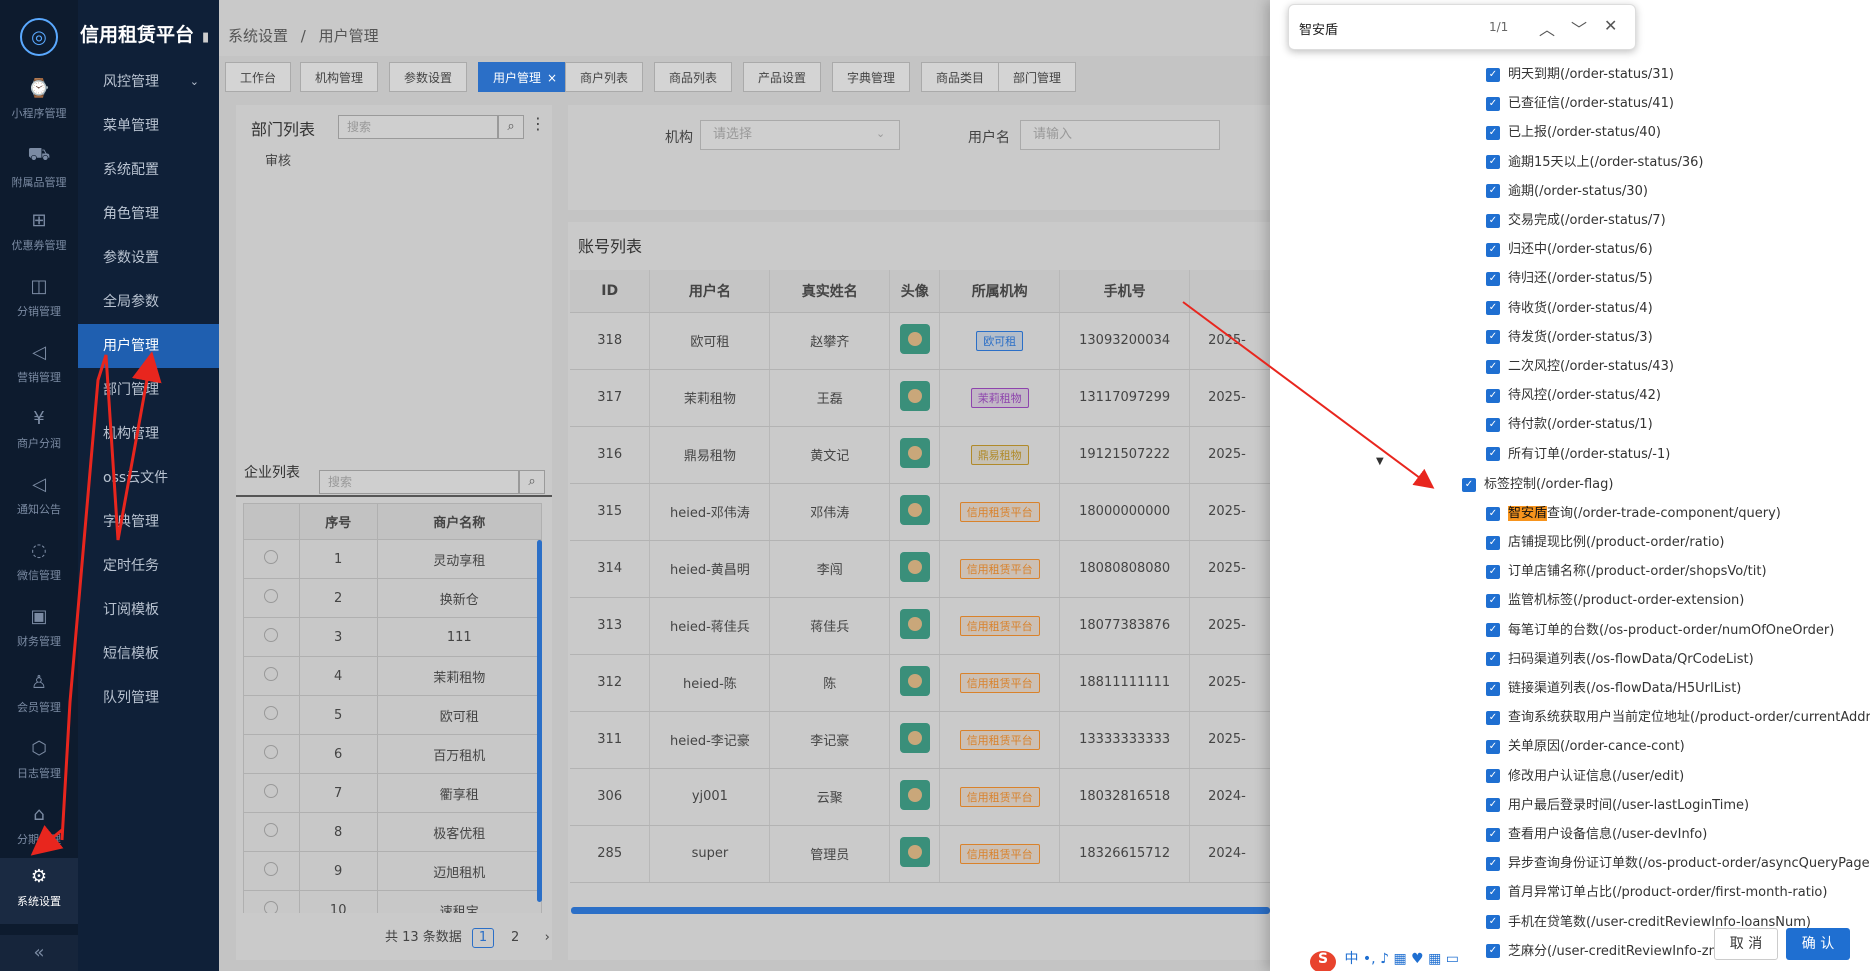 The height and width of the screenshot is (971, 1870). Describe the element at coordinates (1620, 660) in the screenshot. I see `tree-node: ✓ 扫码渠道列表(/os-flowData/QrCodeList)` at that location.